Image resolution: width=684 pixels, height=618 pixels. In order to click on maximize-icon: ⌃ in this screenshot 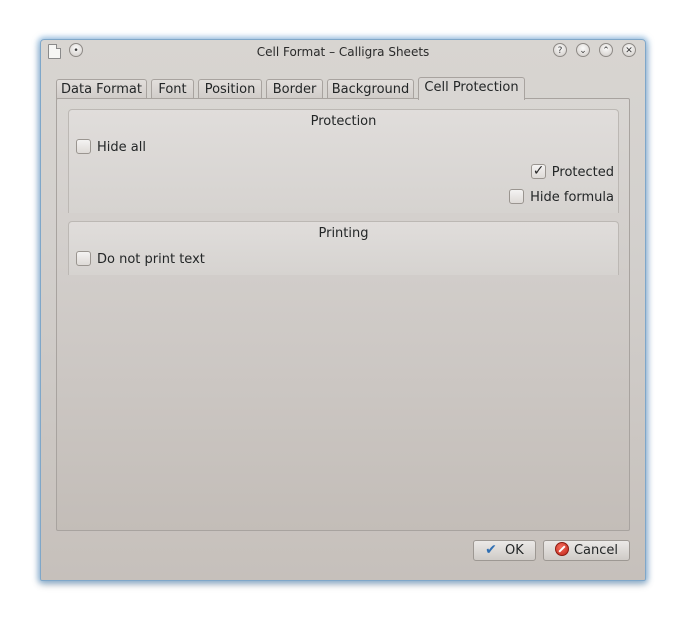, I will do `click(606, 50)`.